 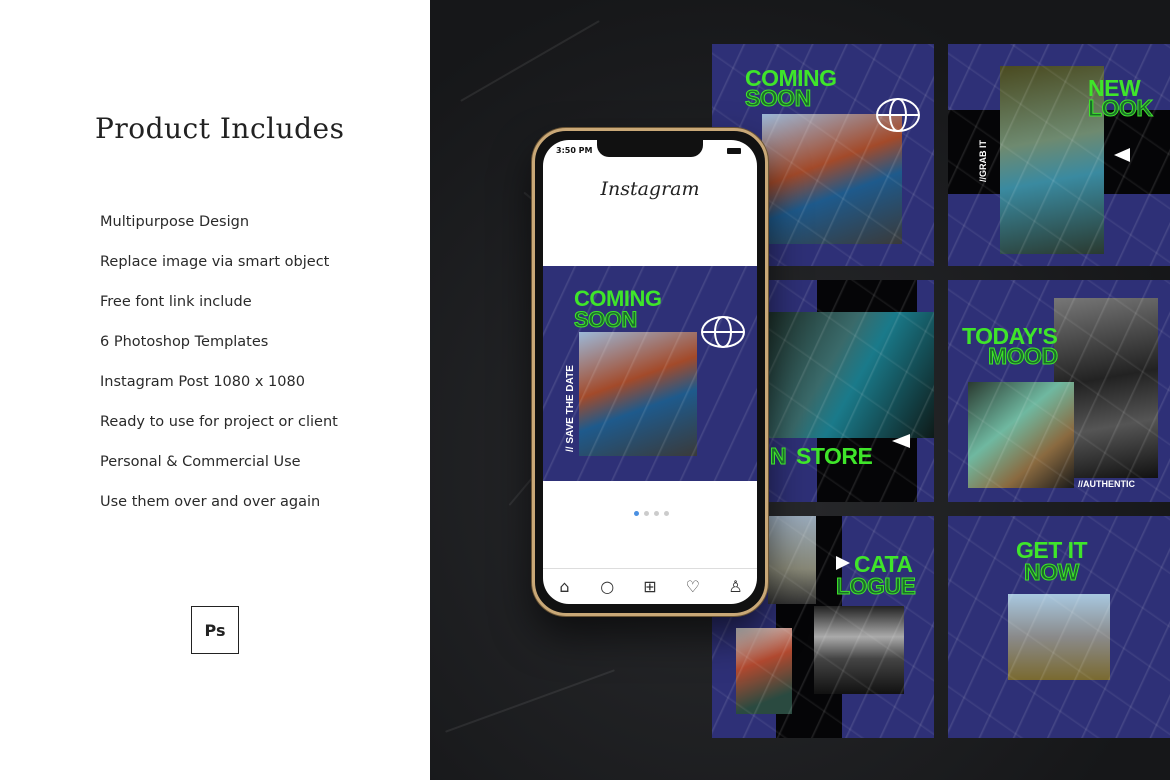 What do you see at coordinates (693, 586) in the screenshot?
I see `heart-icon: ♡` at bounding box center [693, 586].